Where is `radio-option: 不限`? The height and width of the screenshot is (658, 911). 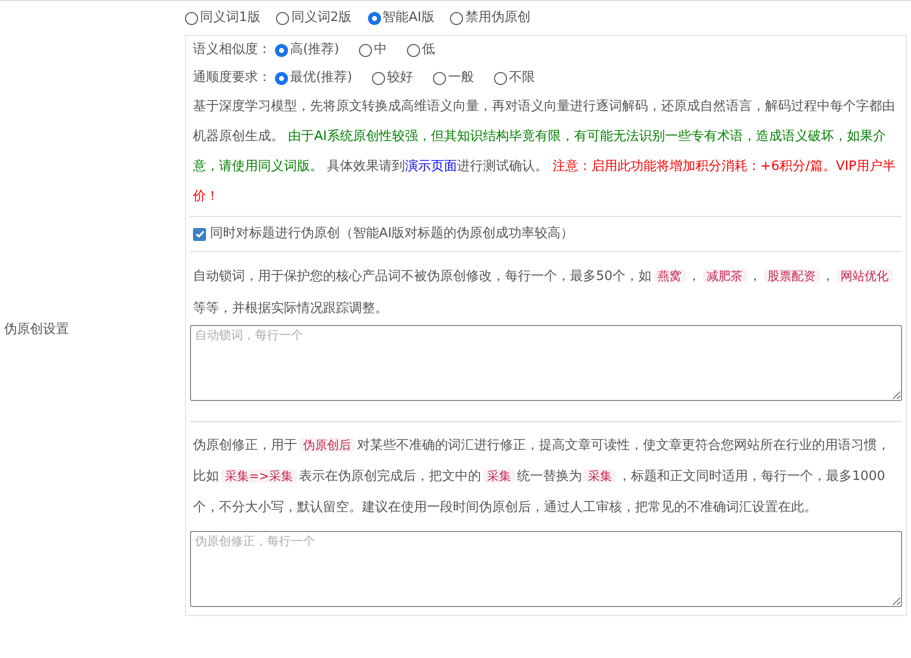
radio-option: 不限 is located at coordinates (515, 78).